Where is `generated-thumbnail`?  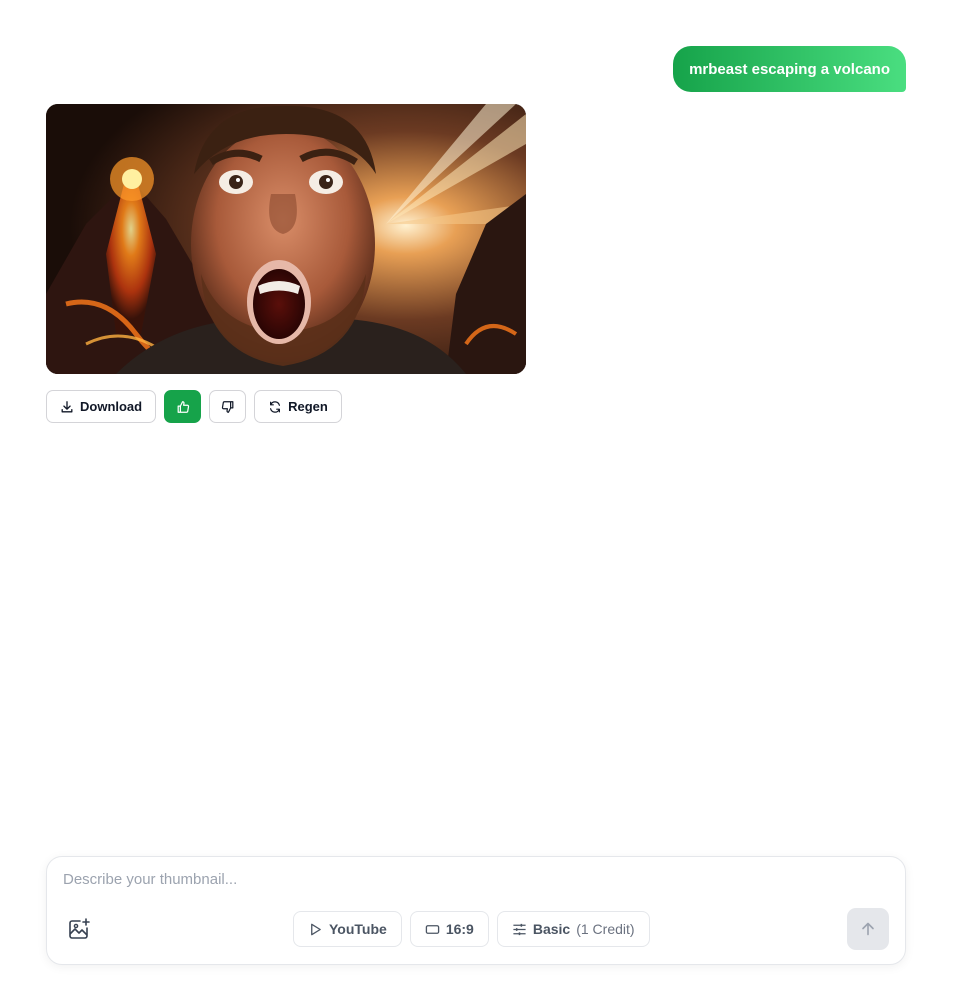
generated-thumbnail is located at coordinates (286, 239).